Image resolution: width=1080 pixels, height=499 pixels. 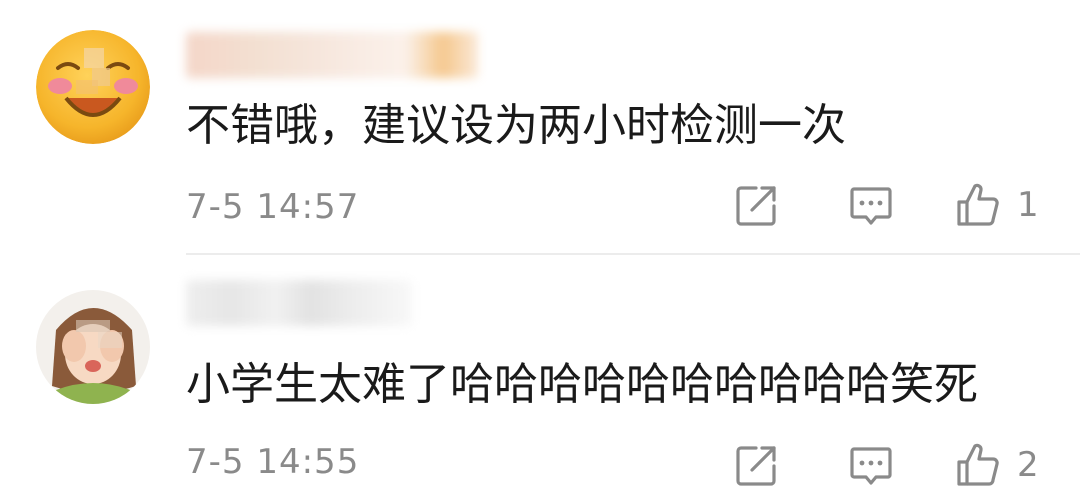 I want to click on like-count: 1, so click(x=1028, y=205).